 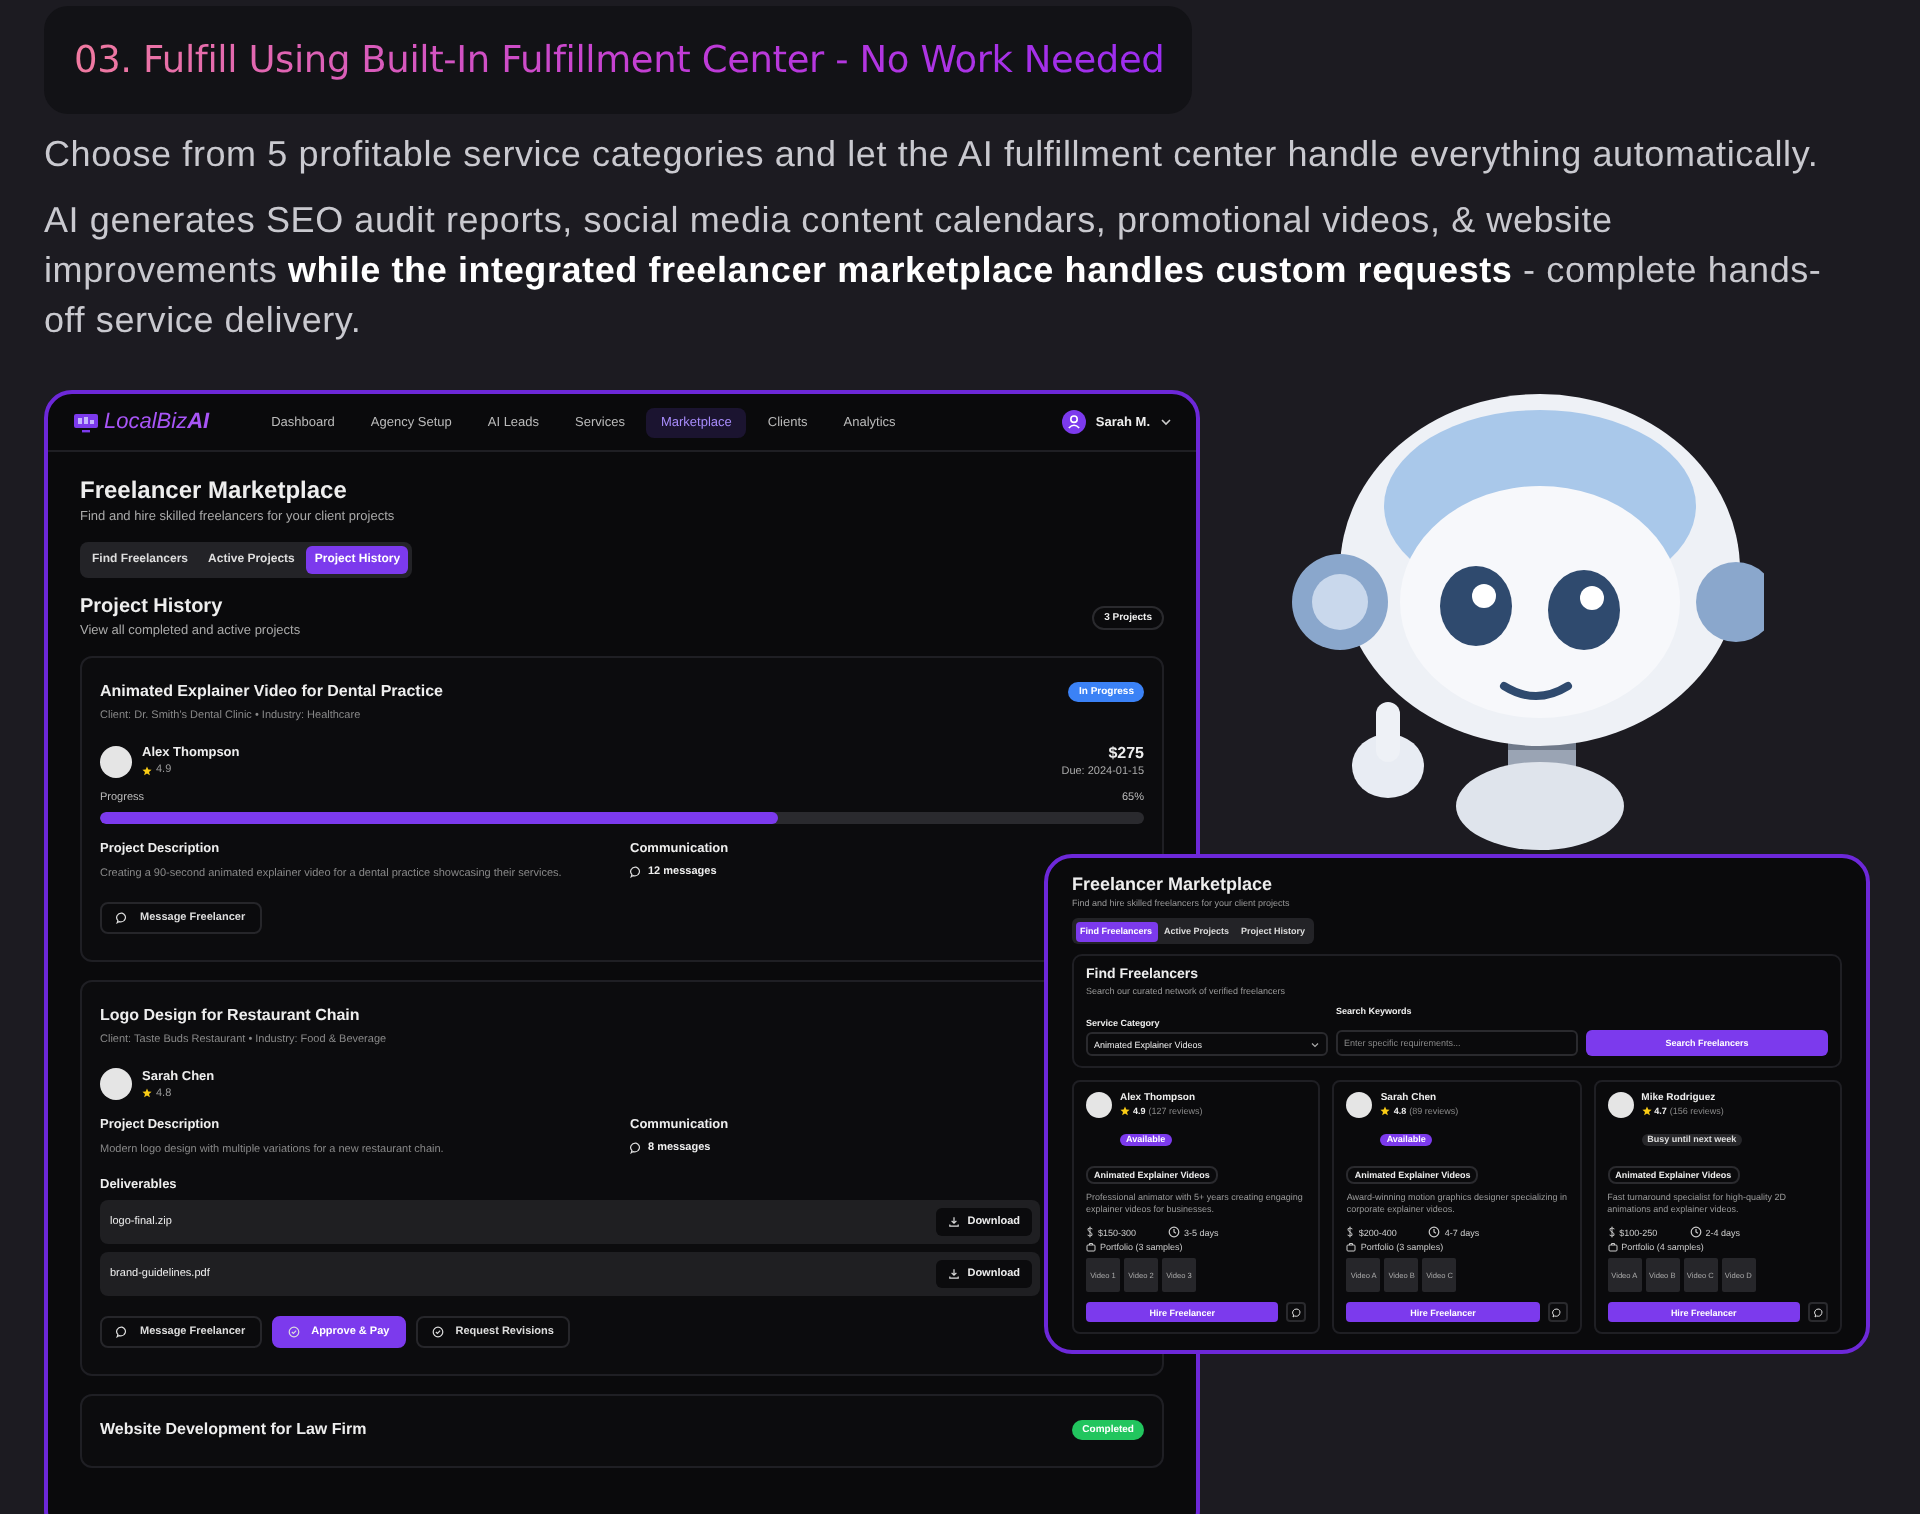 What do you see at coordinates (1073, 422) in the screenshot?
I see `user-avatar-icon` at bounding box center [1073, 422].